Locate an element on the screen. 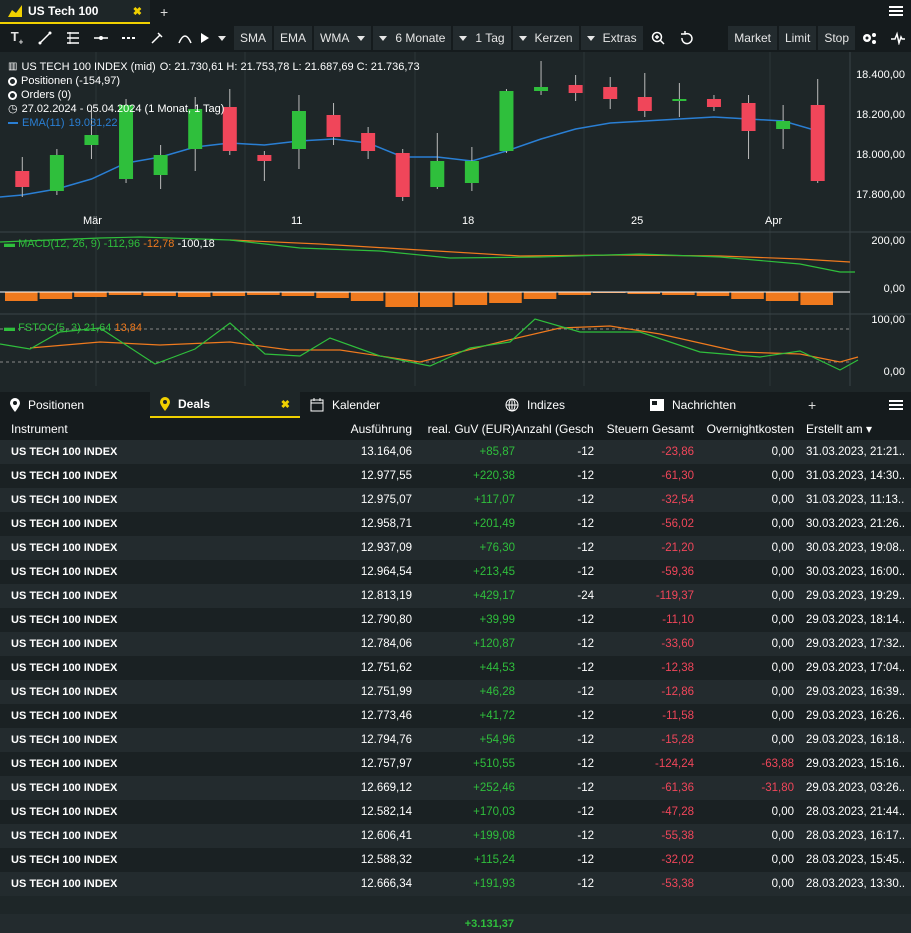  settings-icon is located at coordinates (870, 38).